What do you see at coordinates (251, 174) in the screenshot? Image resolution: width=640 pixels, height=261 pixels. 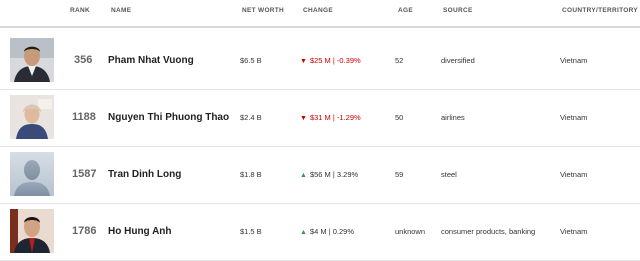 I see `net-worth-value: $1.8 B` at bounding box center [251, 174].